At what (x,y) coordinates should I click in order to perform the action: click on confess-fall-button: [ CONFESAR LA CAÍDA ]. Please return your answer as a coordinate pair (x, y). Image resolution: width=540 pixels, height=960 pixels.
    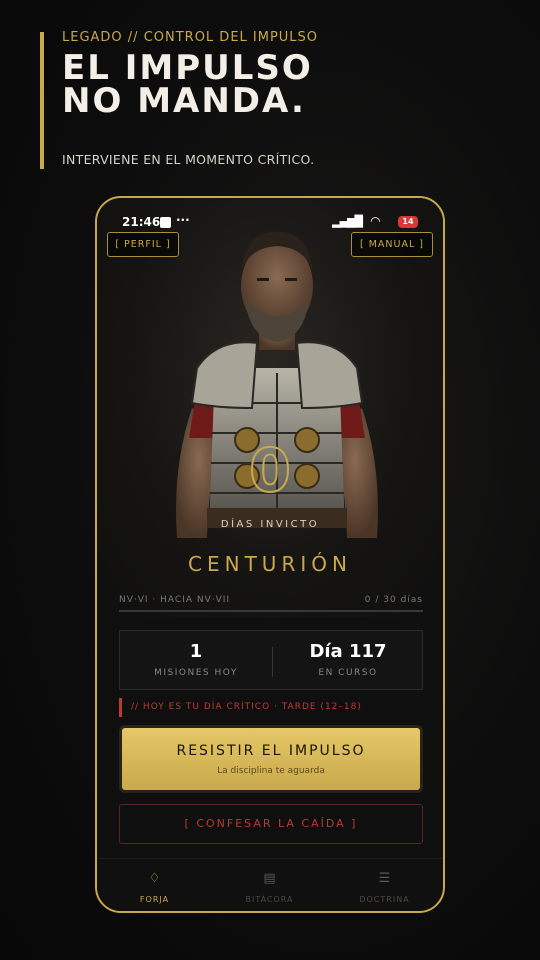
    Looking at the image, I should click on (271, 824).